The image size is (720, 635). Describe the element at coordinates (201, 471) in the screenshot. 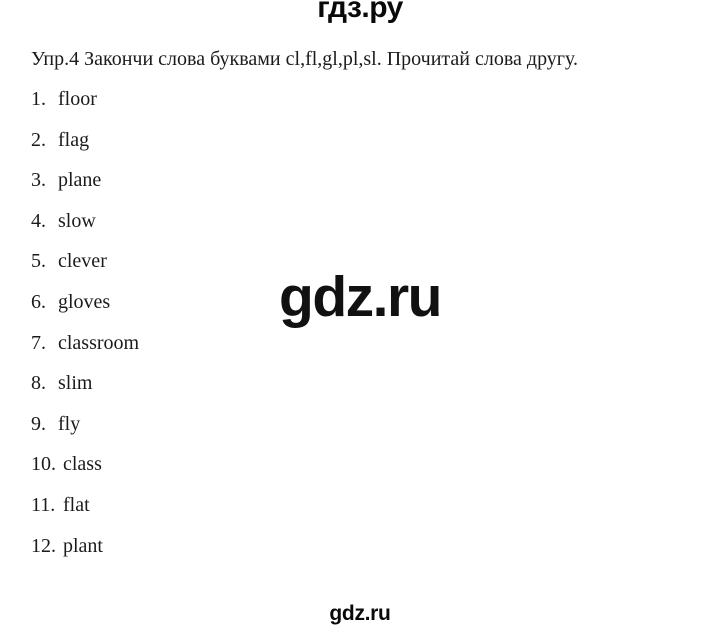

I see `list-item: 10. class` at that location.